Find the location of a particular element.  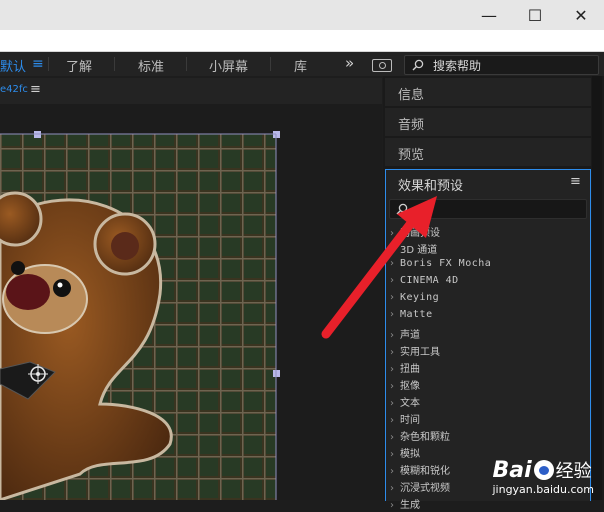

watermark-brand: Bai is located at coordinates (512, 470).